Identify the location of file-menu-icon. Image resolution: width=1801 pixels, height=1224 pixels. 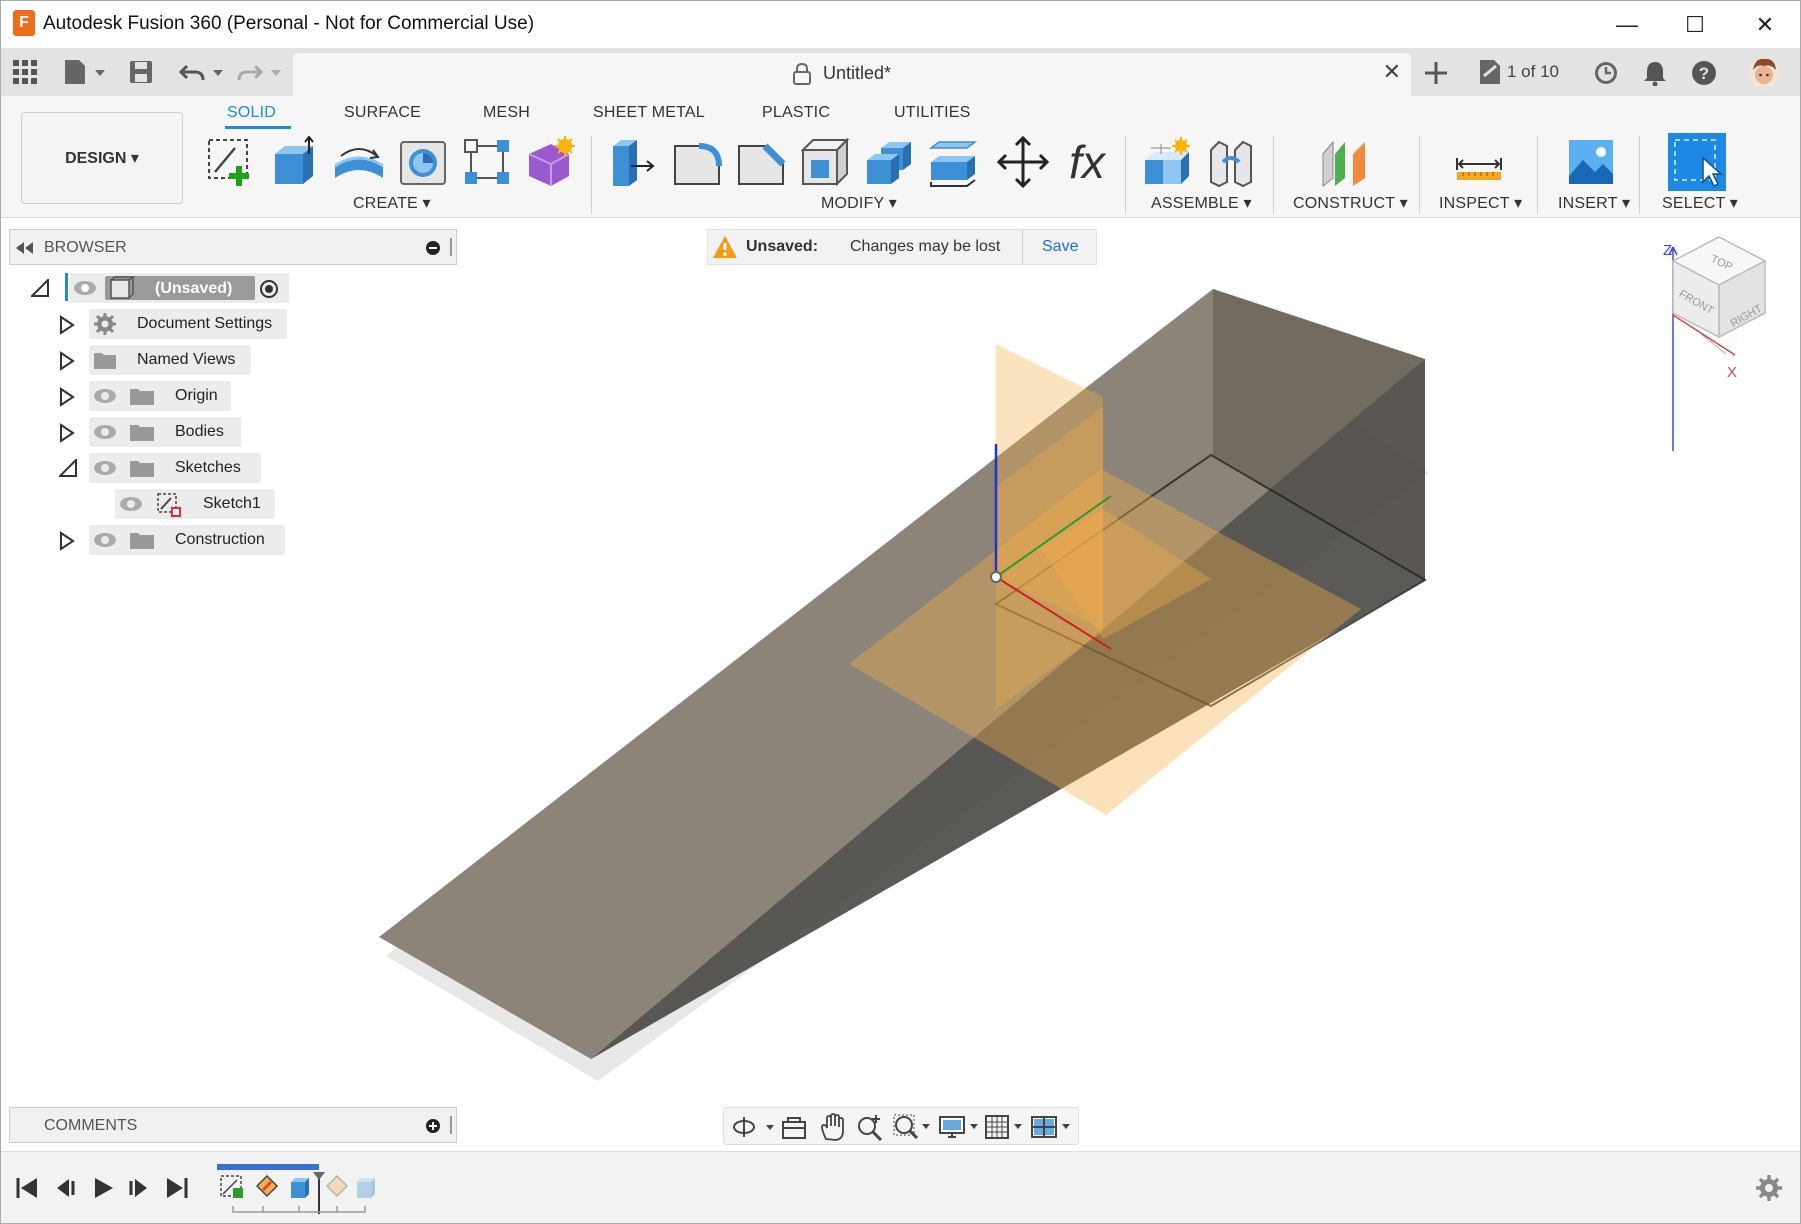
(85, 72).